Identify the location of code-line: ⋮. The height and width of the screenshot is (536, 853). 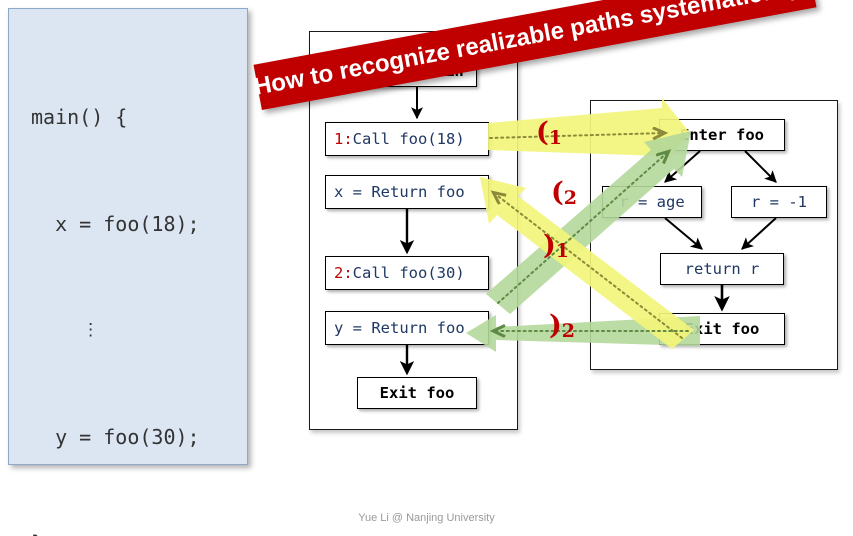
(65, 330).